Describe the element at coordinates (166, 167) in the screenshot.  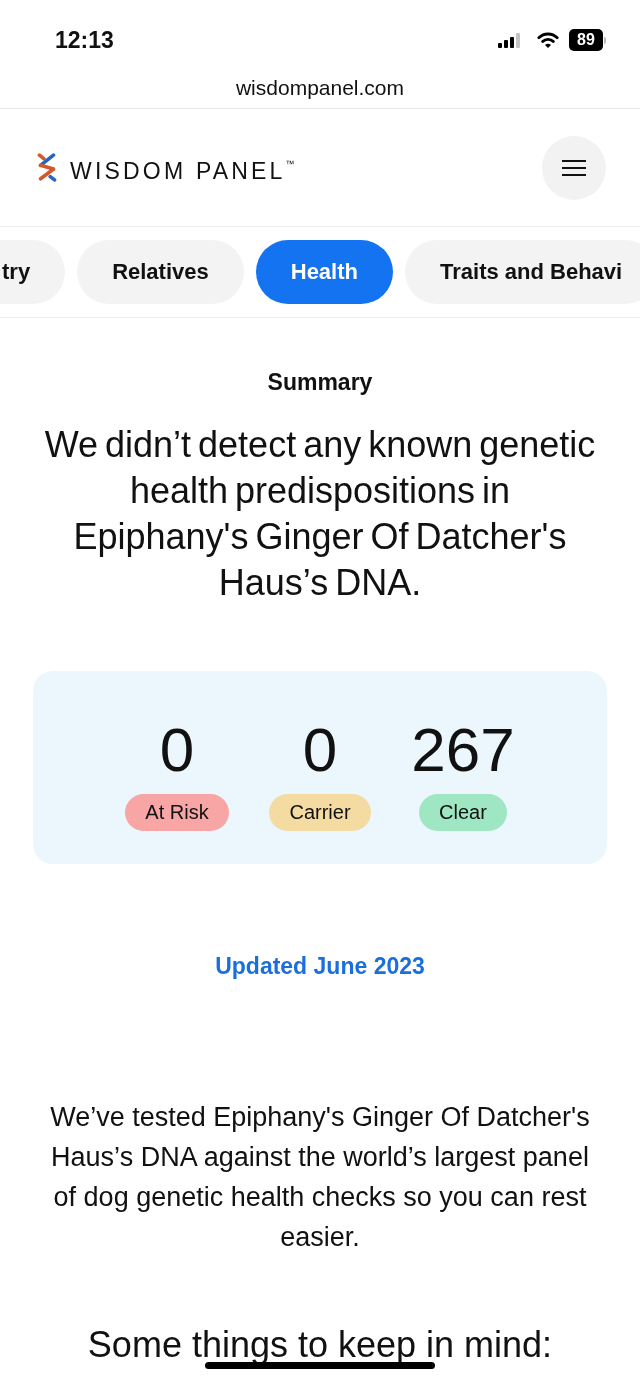
I see `logo-link: WISDOM PANEL$^{™}$` at that location.